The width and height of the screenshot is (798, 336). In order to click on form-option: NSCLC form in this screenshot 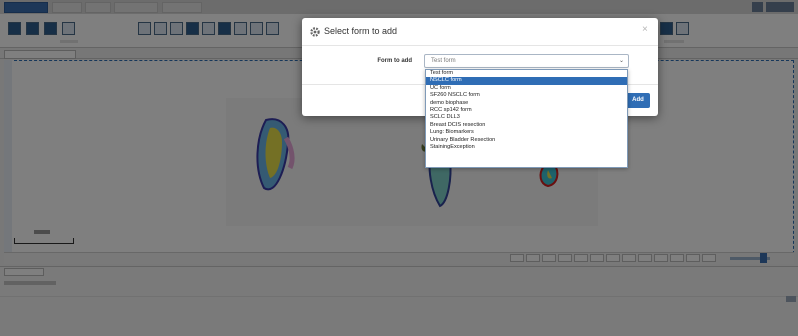, I will do `click(526, 81)`.